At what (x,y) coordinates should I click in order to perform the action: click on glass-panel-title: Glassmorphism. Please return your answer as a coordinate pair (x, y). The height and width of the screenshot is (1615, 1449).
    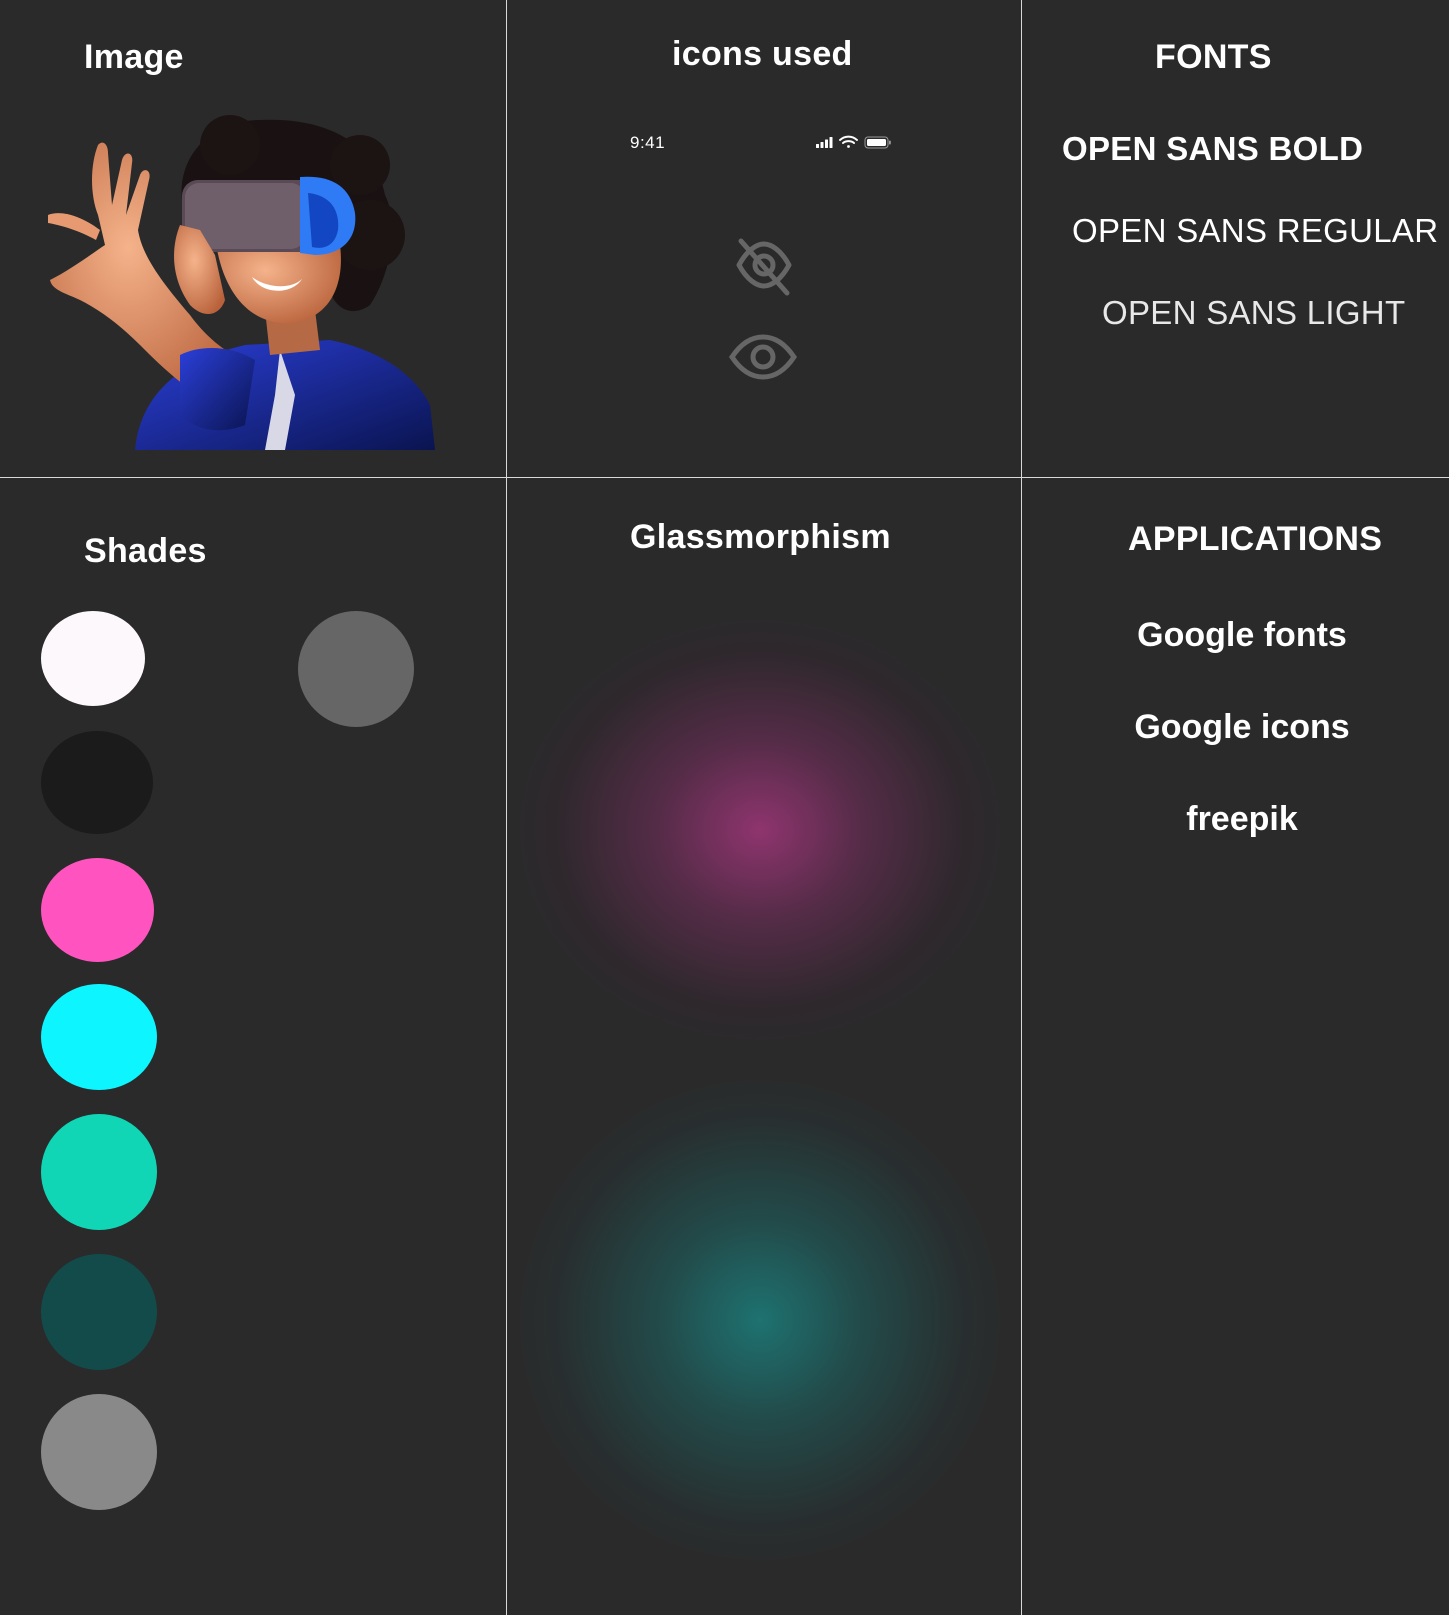
    Looking at the image, I should click on (760, 537).